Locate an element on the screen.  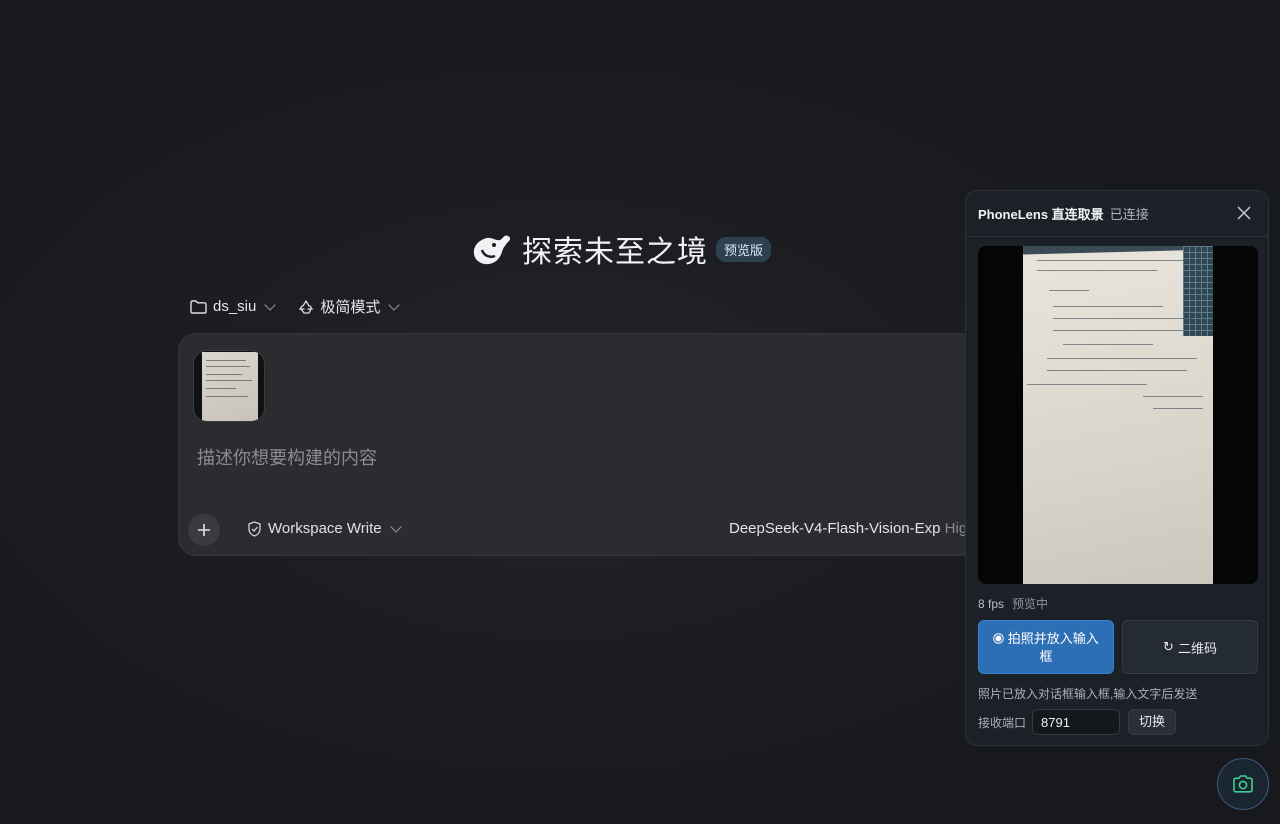
folder-icon is located at coordinates (198, 306).